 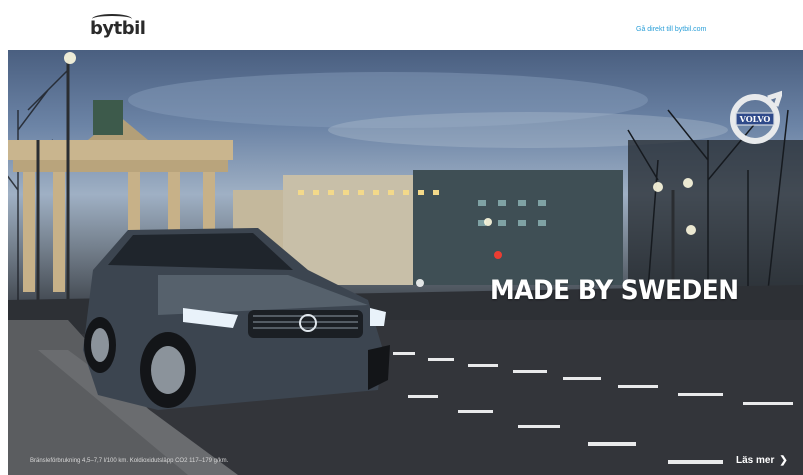 I want to click on read-more-button: Läs mer ❯, so click(x=762, y=460).